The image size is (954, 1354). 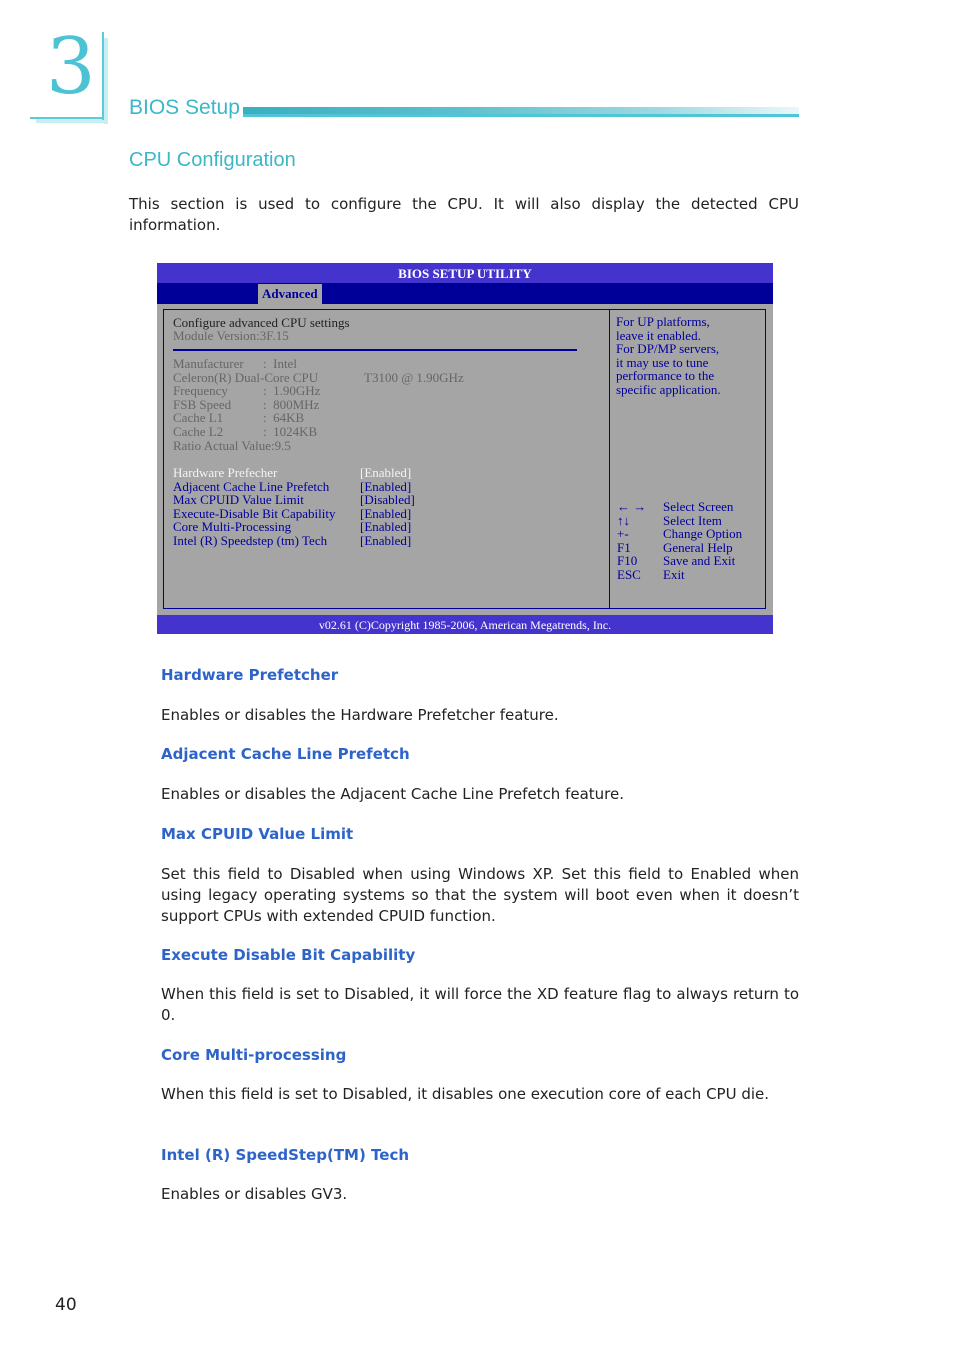 What do you see at coordinates (668, 349) in the screenshot?
I see `help-text-line: For DP/MP servers,` at bounding box center [668, 349].